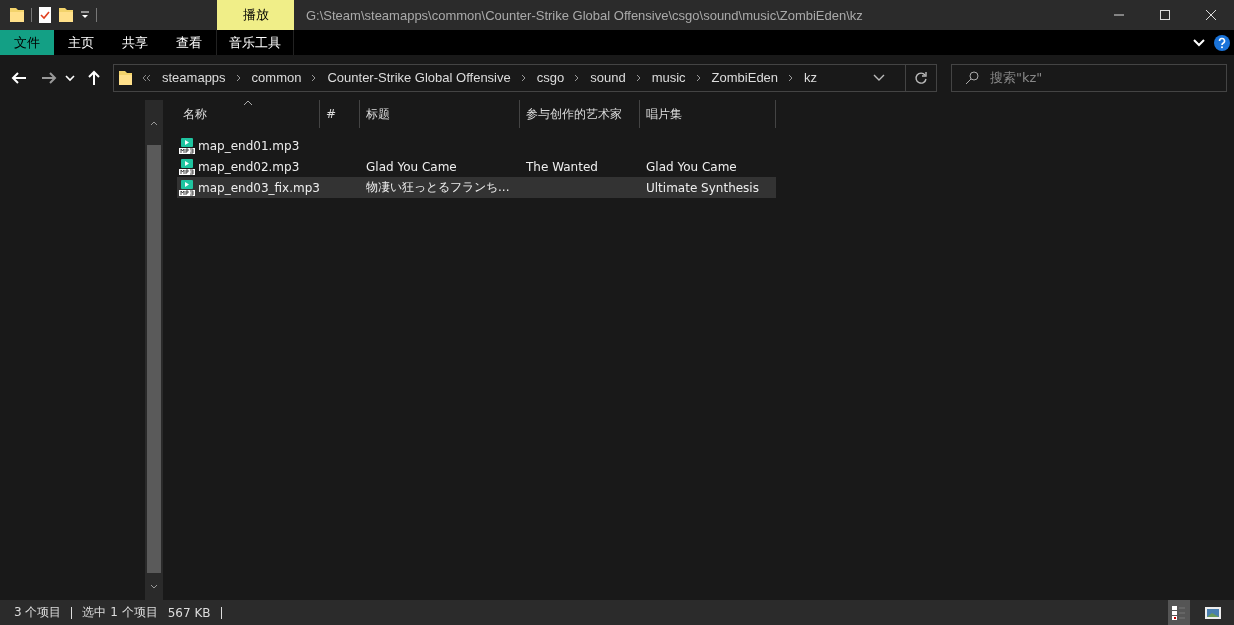 The width and height of the screenshot is (1234, 625). I want to click on scrollbar, so click(154, 350).